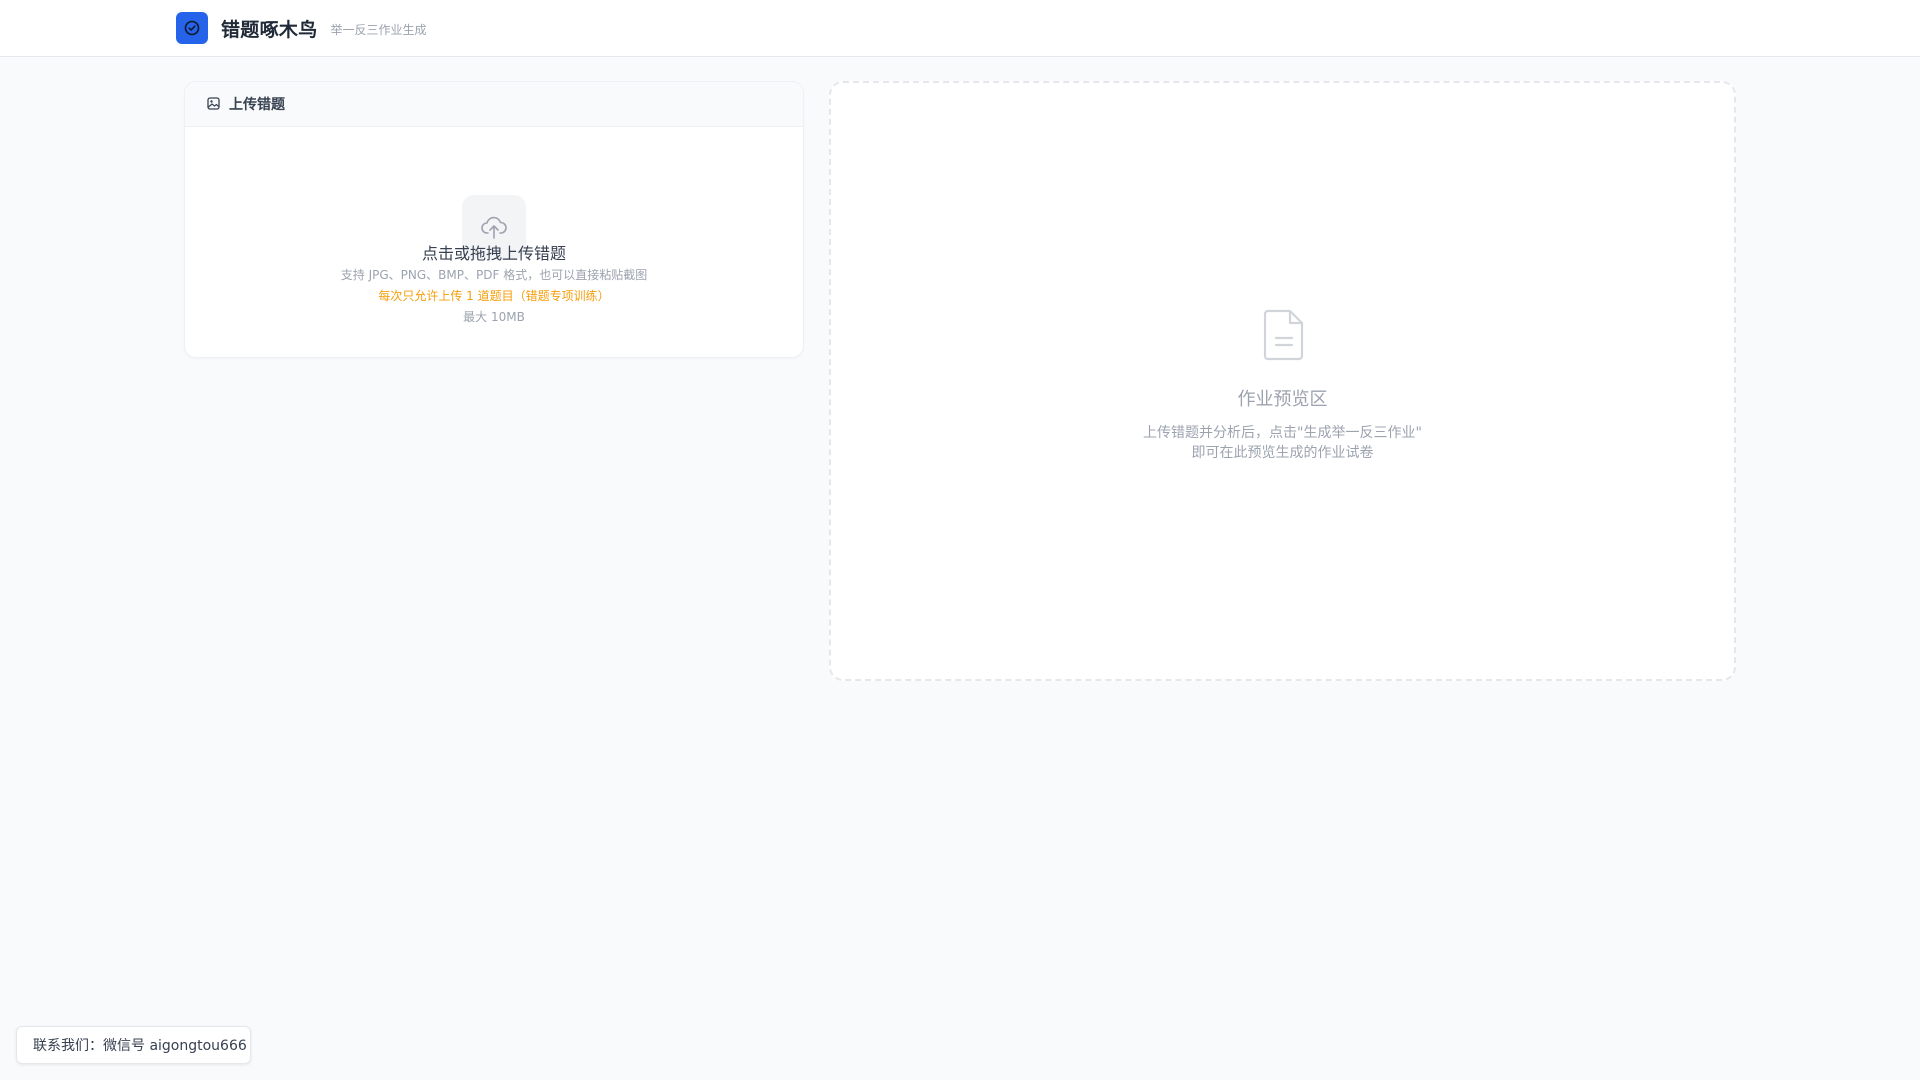 This screenshot has width=1920, height=1080. Describe the element at coordinates (960, 28) in the screenshot. I see `app-header: 错题啄木鸟 举一反三作业生成` at that location.